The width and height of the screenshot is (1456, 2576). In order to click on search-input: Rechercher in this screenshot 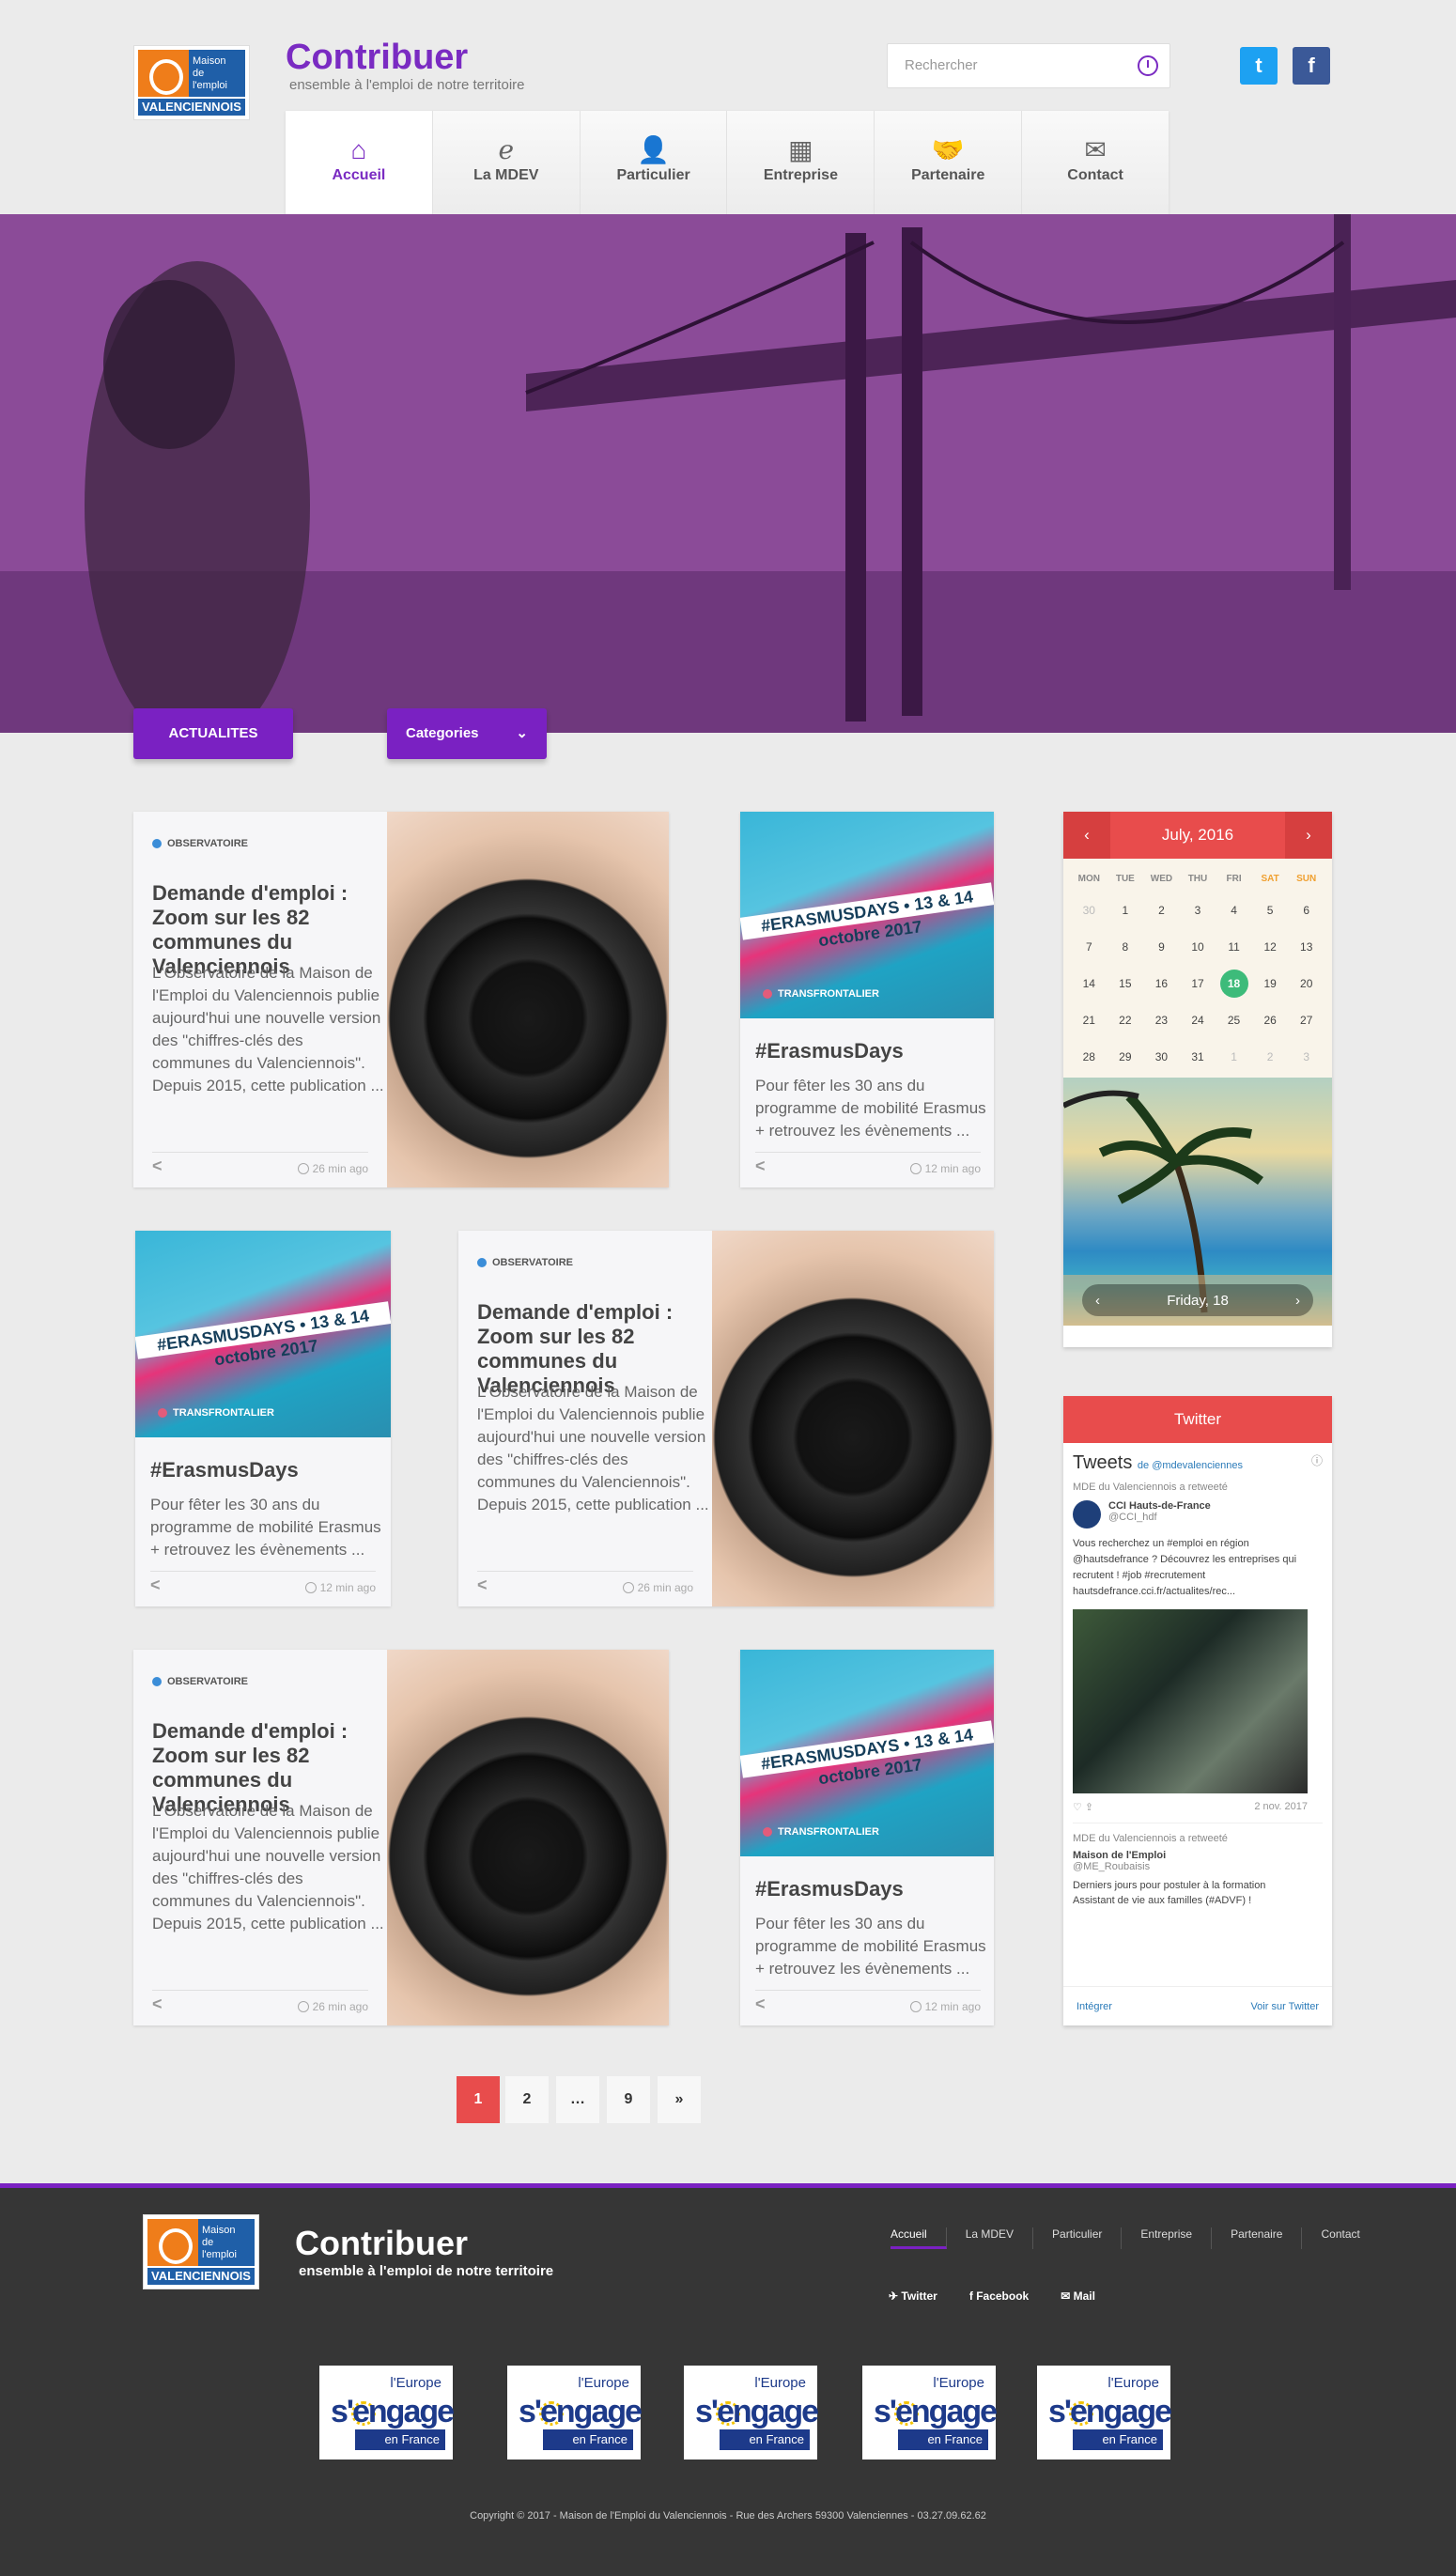, I will do `click(1028, 65)`.